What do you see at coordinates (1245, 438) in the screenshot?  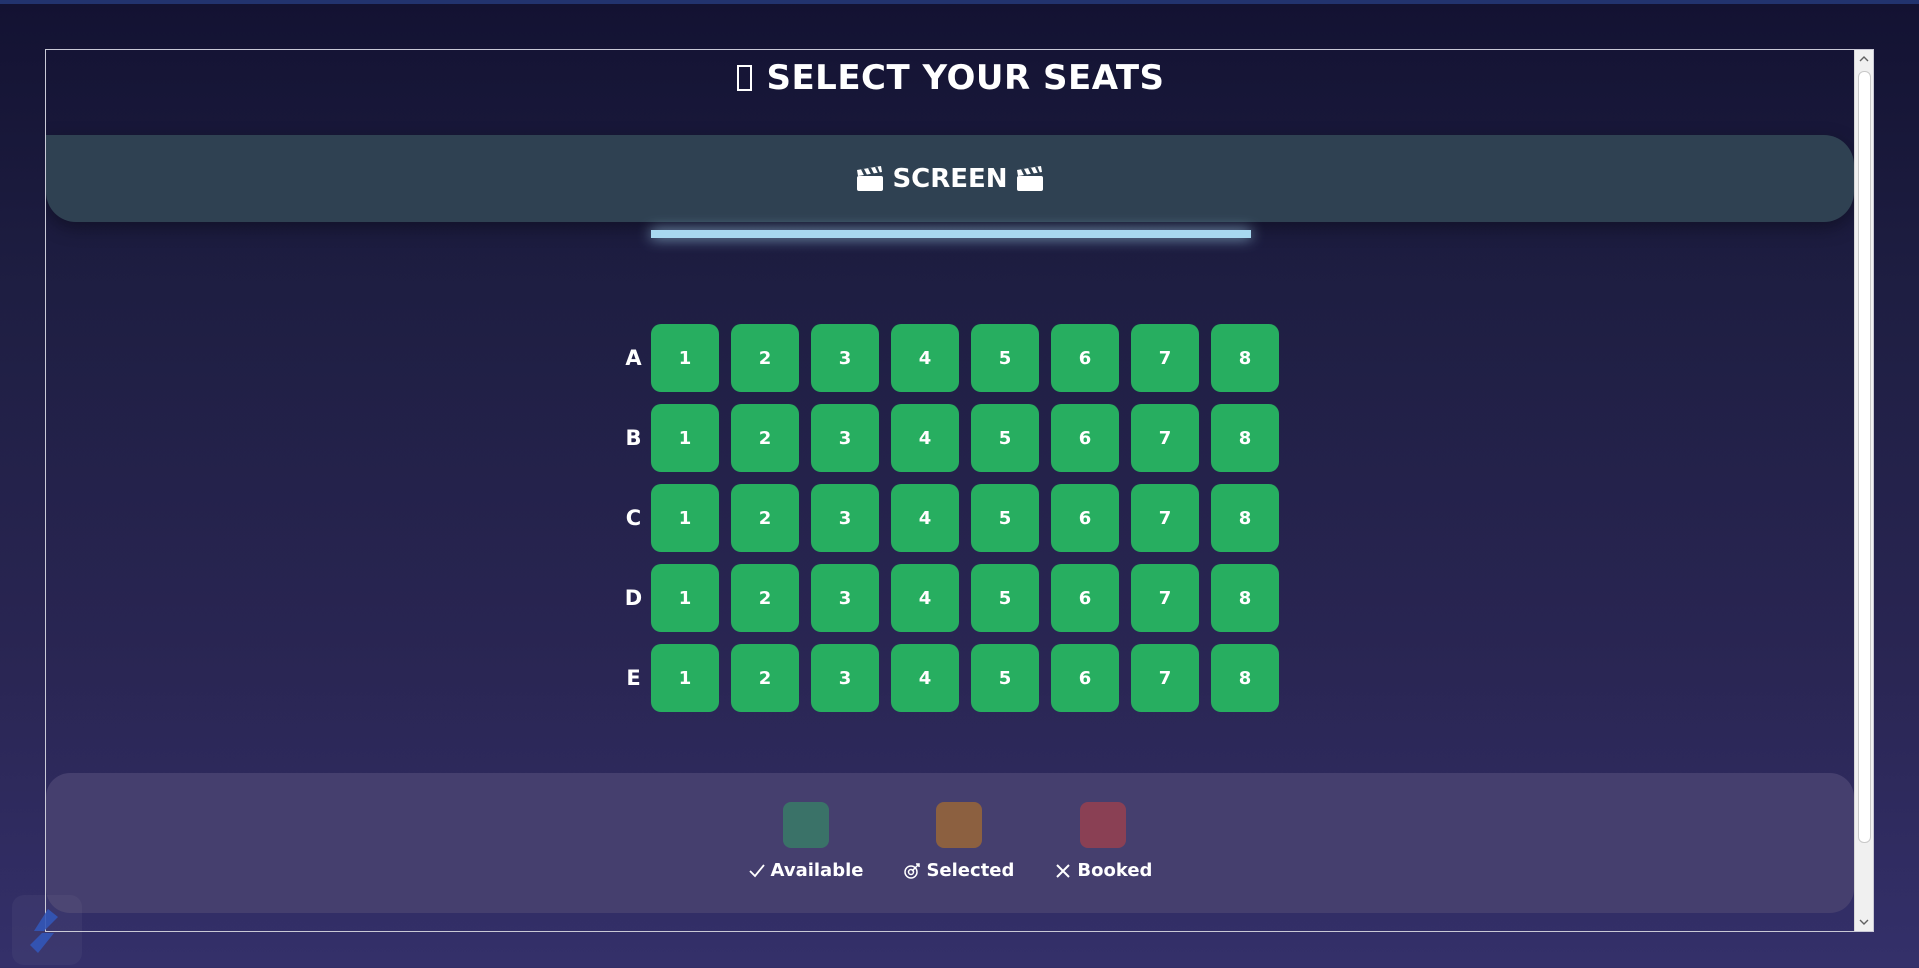 I see `seat-b8: 8` at bounding box center [1245, 438].